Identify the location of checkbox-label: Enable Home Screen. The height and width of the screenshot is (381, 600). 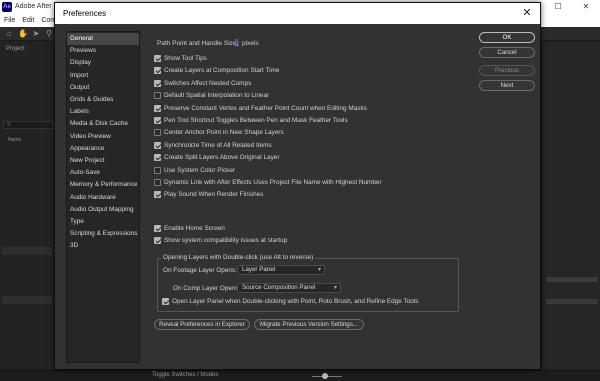
(194, 228).